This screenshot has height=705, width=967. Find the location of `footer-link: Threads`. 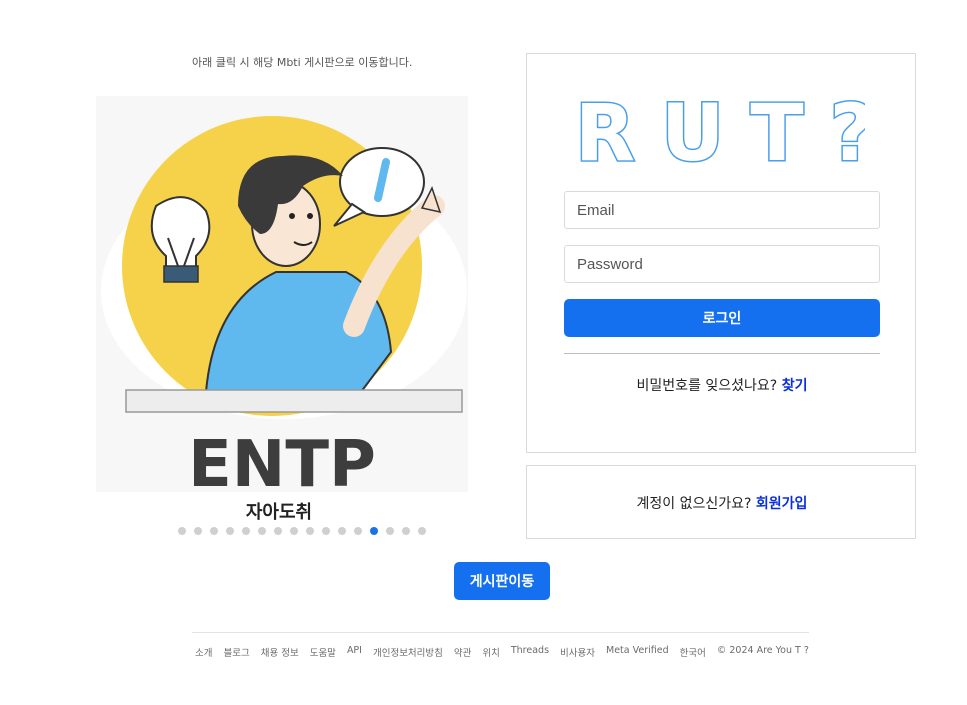

footer-link: Threads is located at coordinates (530, 652).